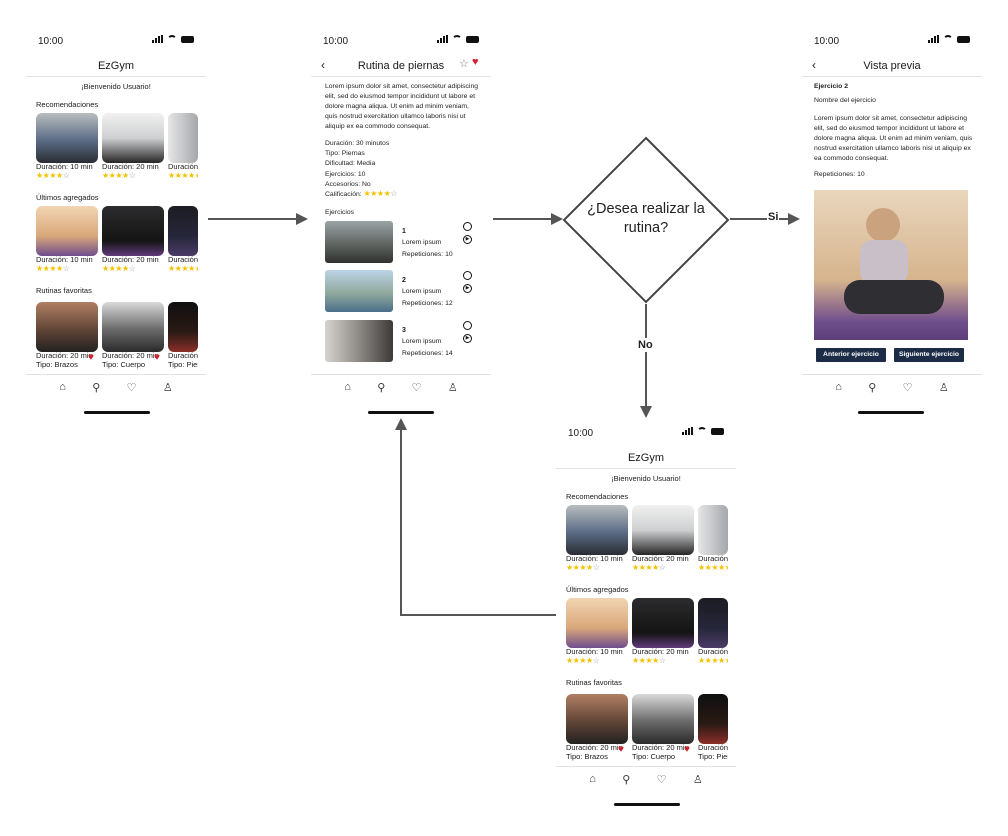 The width and height of the screenshot is (1008, 836). What do you see at coordinates (892, 387) in the screenshot?
I see `bottom-nav: ⌂ ⚲ ♡ ♙` at bounding box center [892, 387].